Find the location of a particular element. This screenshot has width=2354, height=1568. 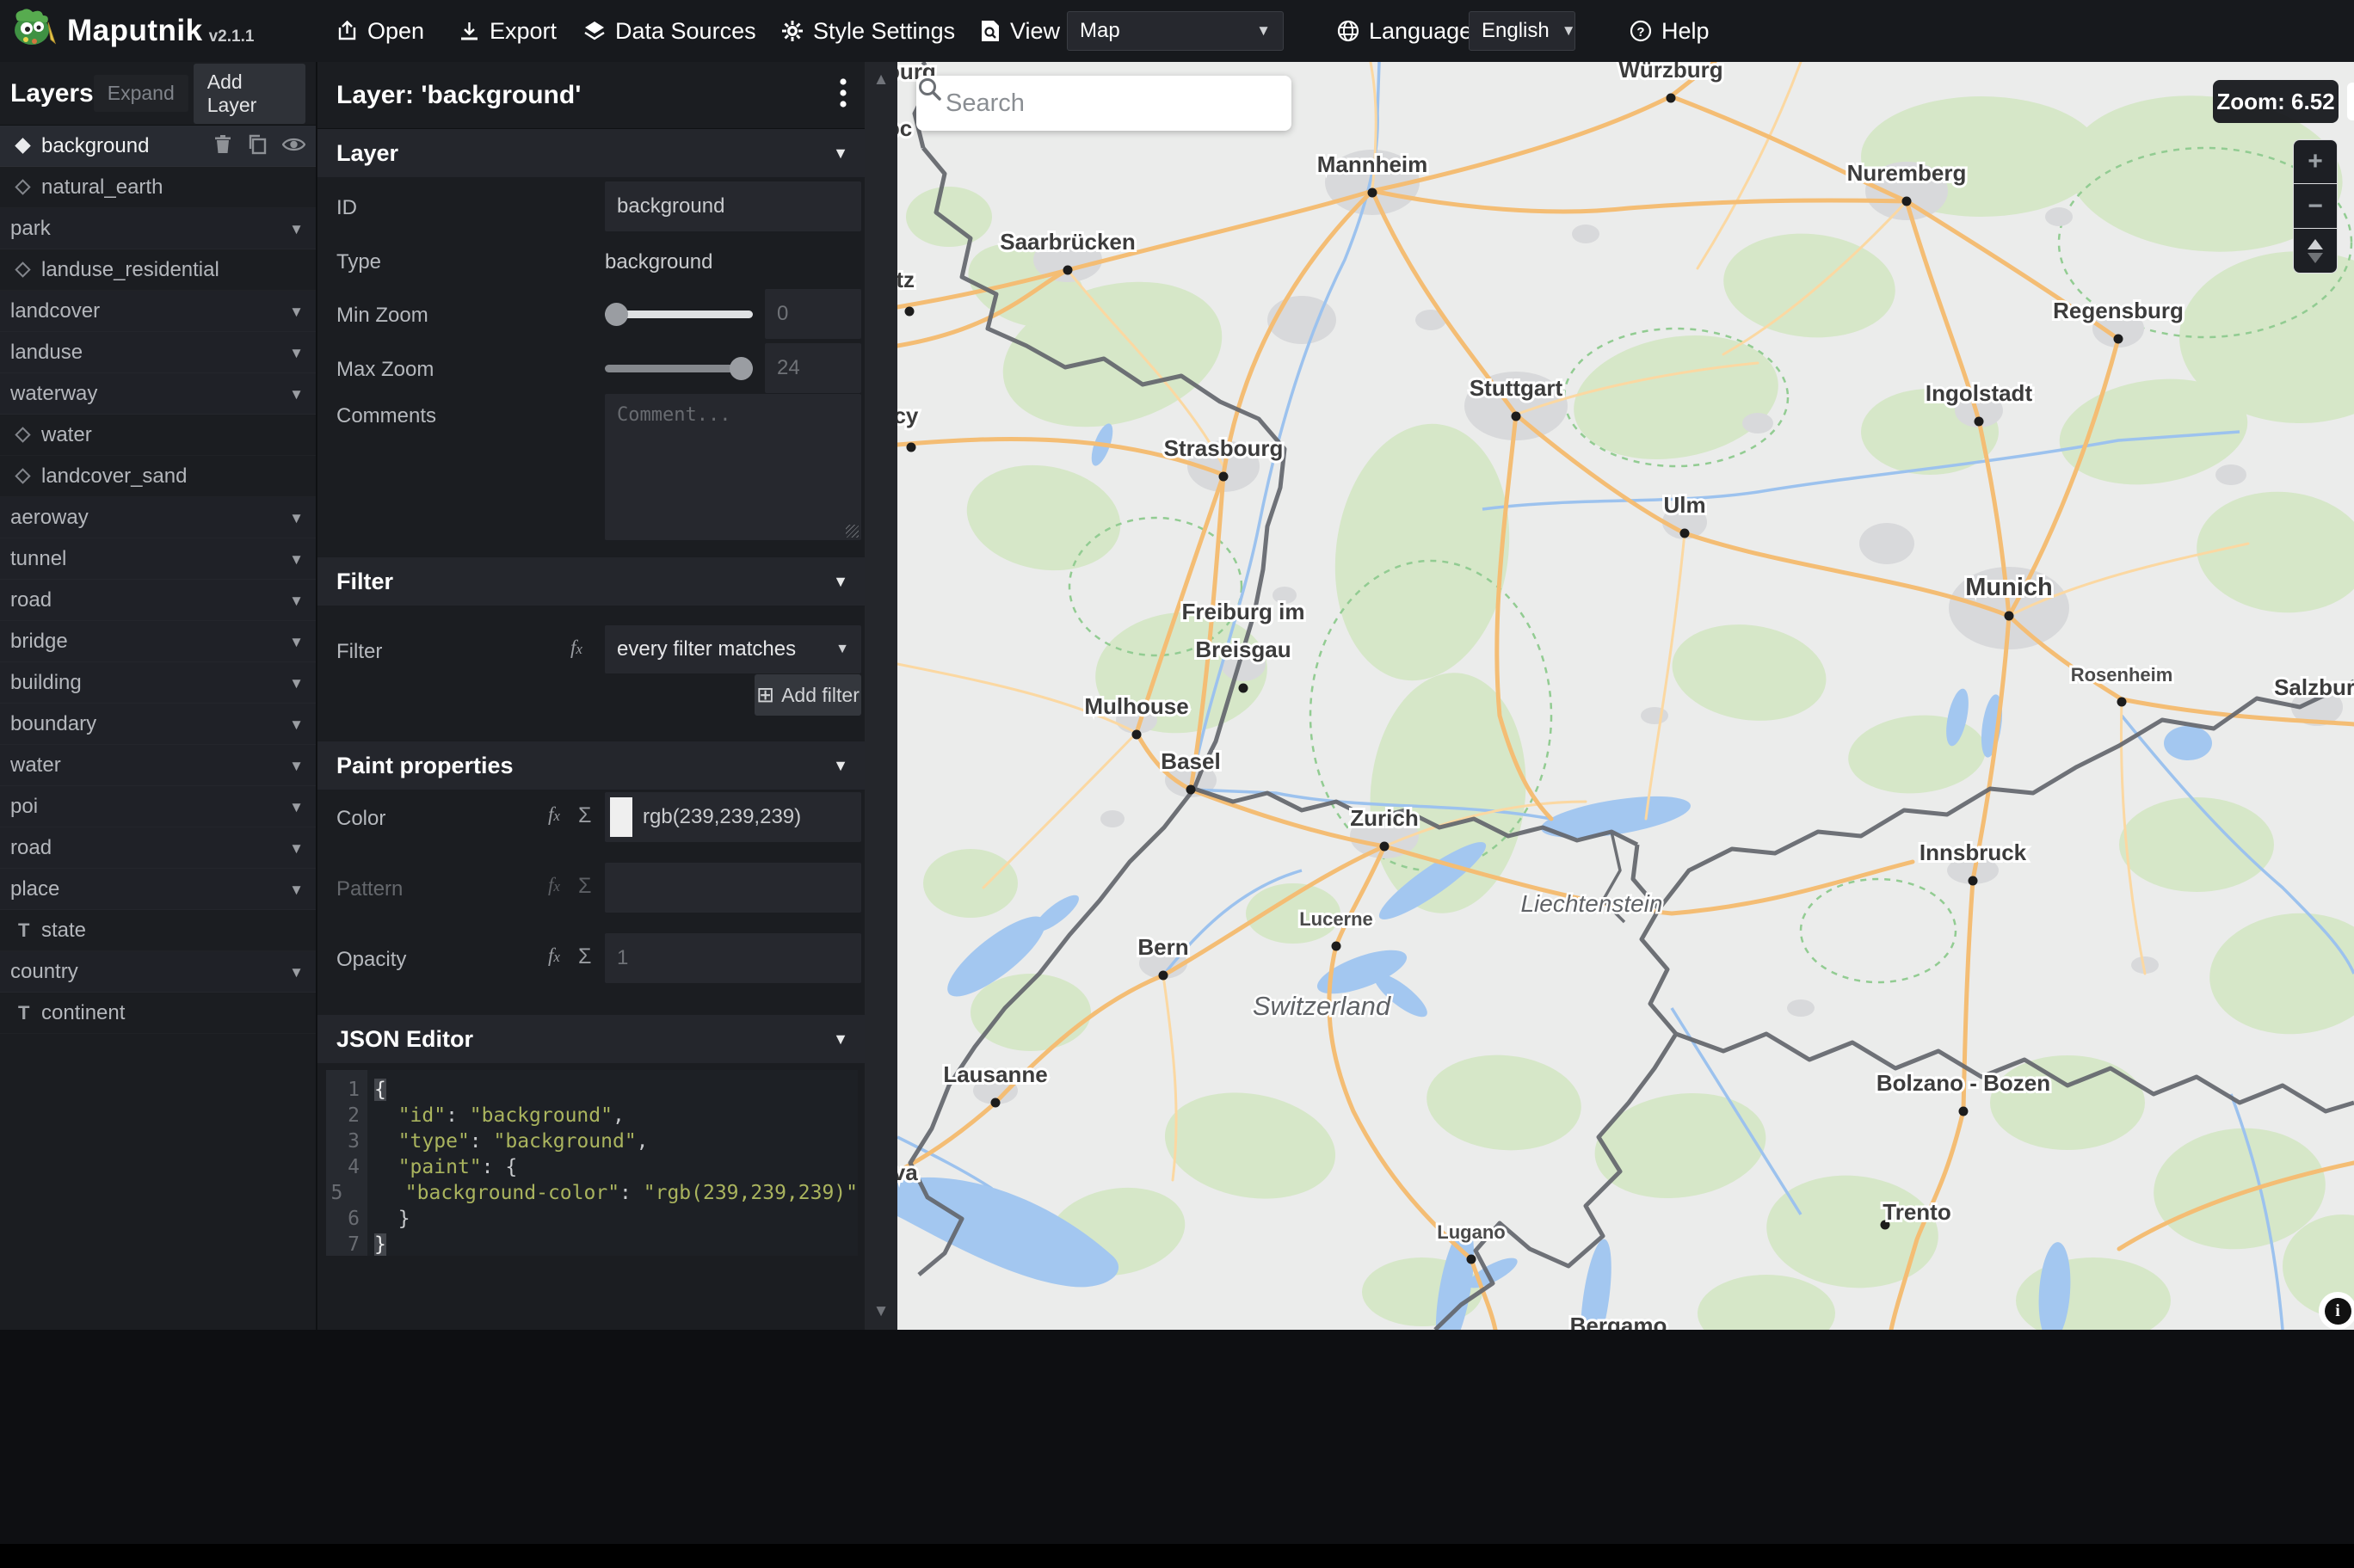

layer-list-item-country: country ▼ is located at coordinates (158, 972).